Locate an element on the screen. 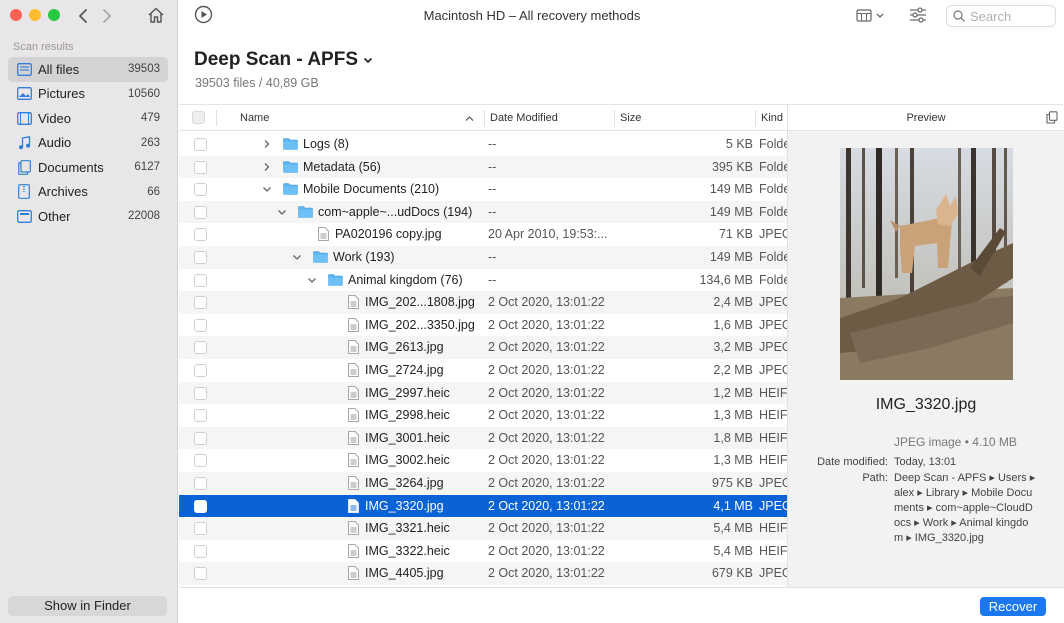  sidebar-item-other: Other 22008 is located at coordinates (88, 216).